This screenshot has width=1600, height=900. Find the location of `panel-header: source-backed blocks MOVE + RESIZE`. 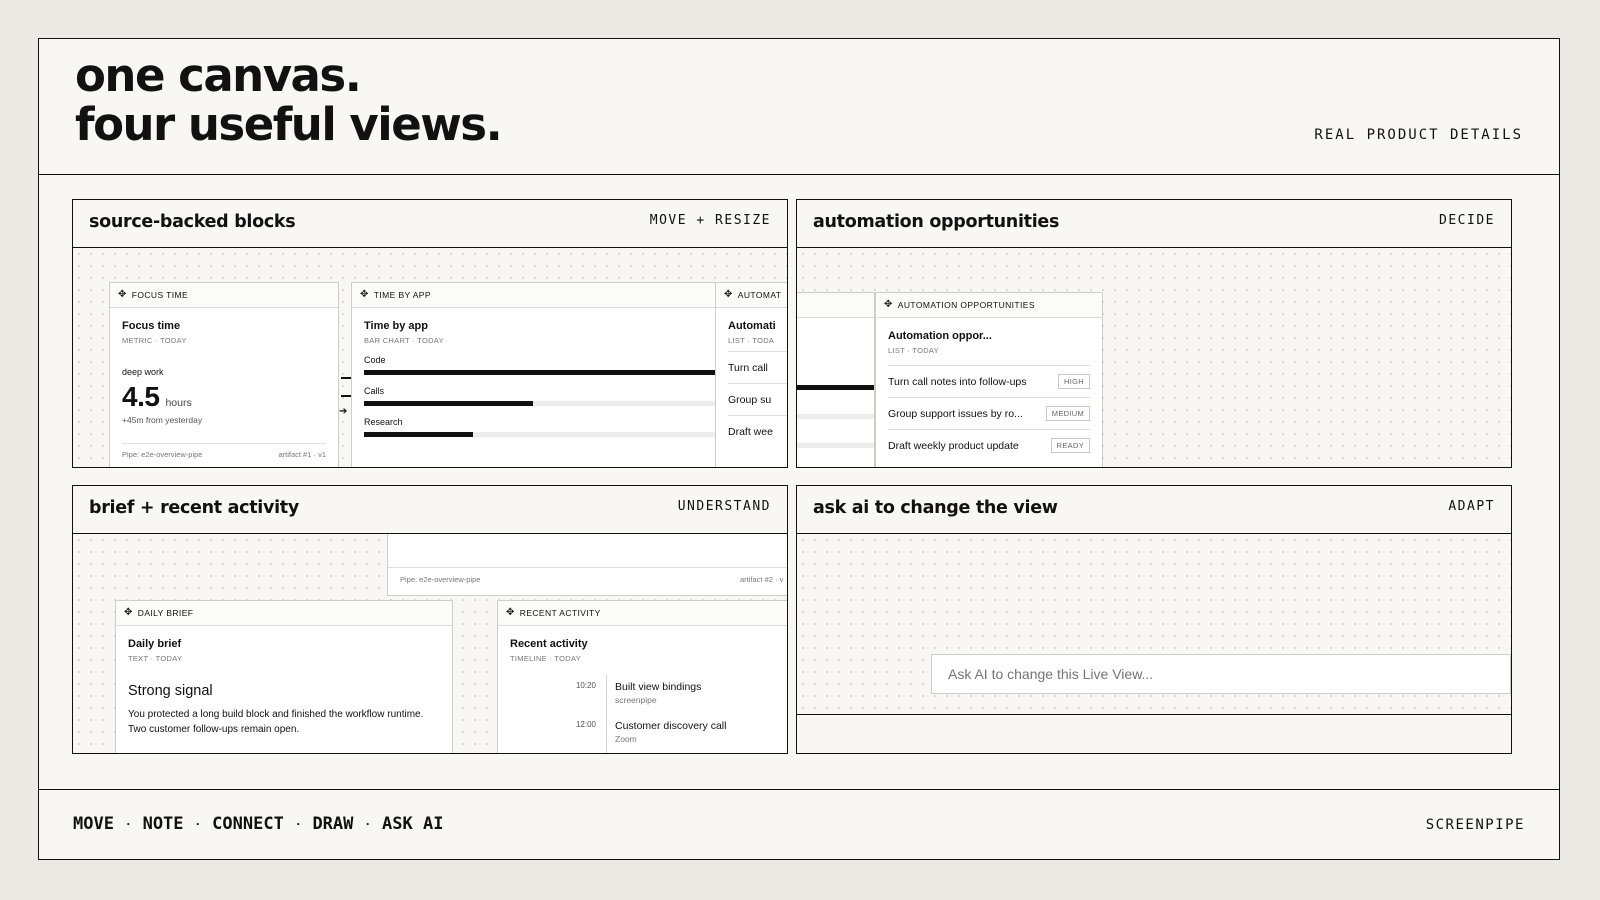

panel-header: source-backed blocks MOVE + RESIZE is located at coordinates (430, 224).